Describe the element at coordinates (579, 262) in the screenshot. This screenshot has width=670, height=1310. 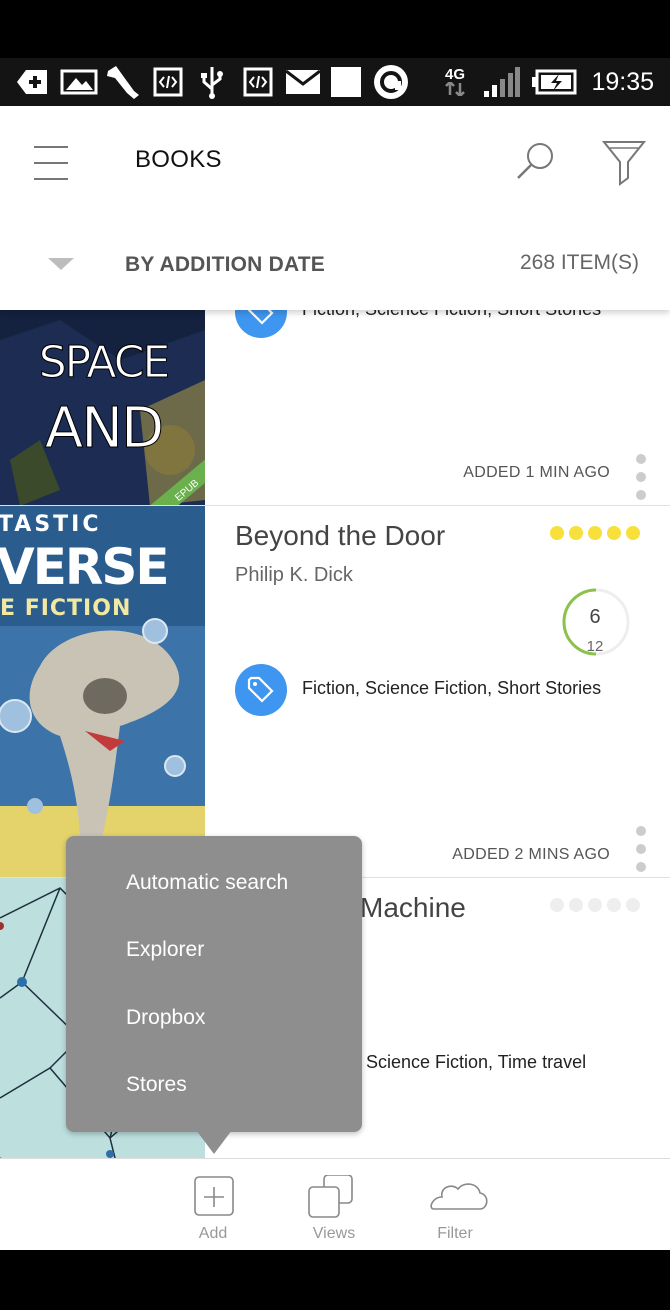
I see `item-count: 268 ITEM(S)` at that location.